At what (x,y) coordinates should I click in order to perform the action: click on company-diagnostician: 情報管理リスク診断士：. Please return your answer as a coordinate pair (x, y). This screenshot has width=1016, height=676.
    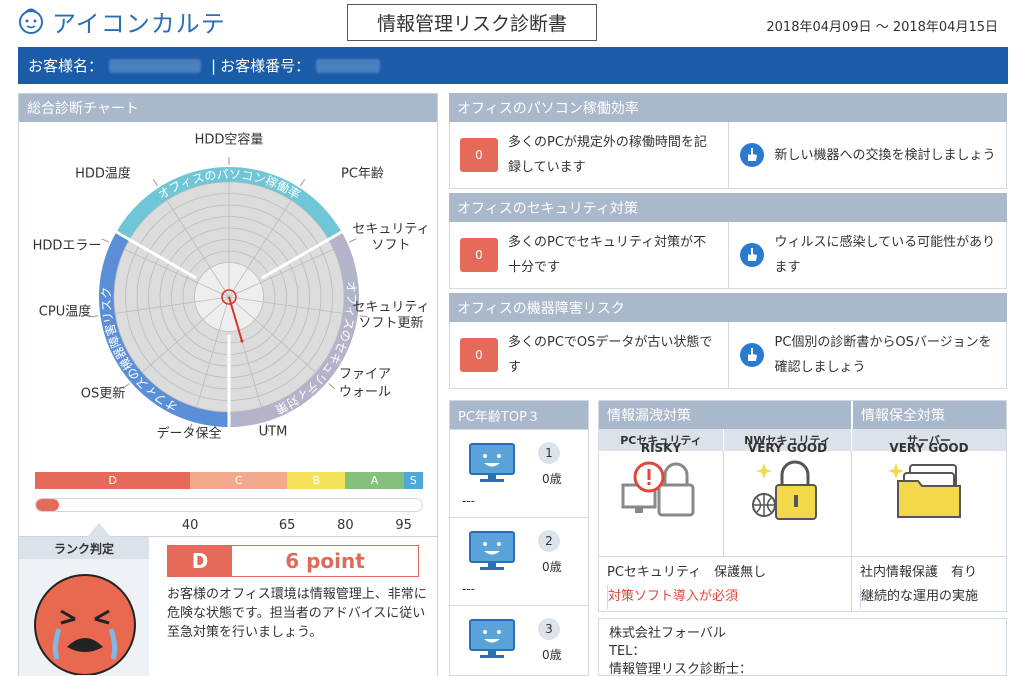
    Looking at the image, I should click on (681, 669).